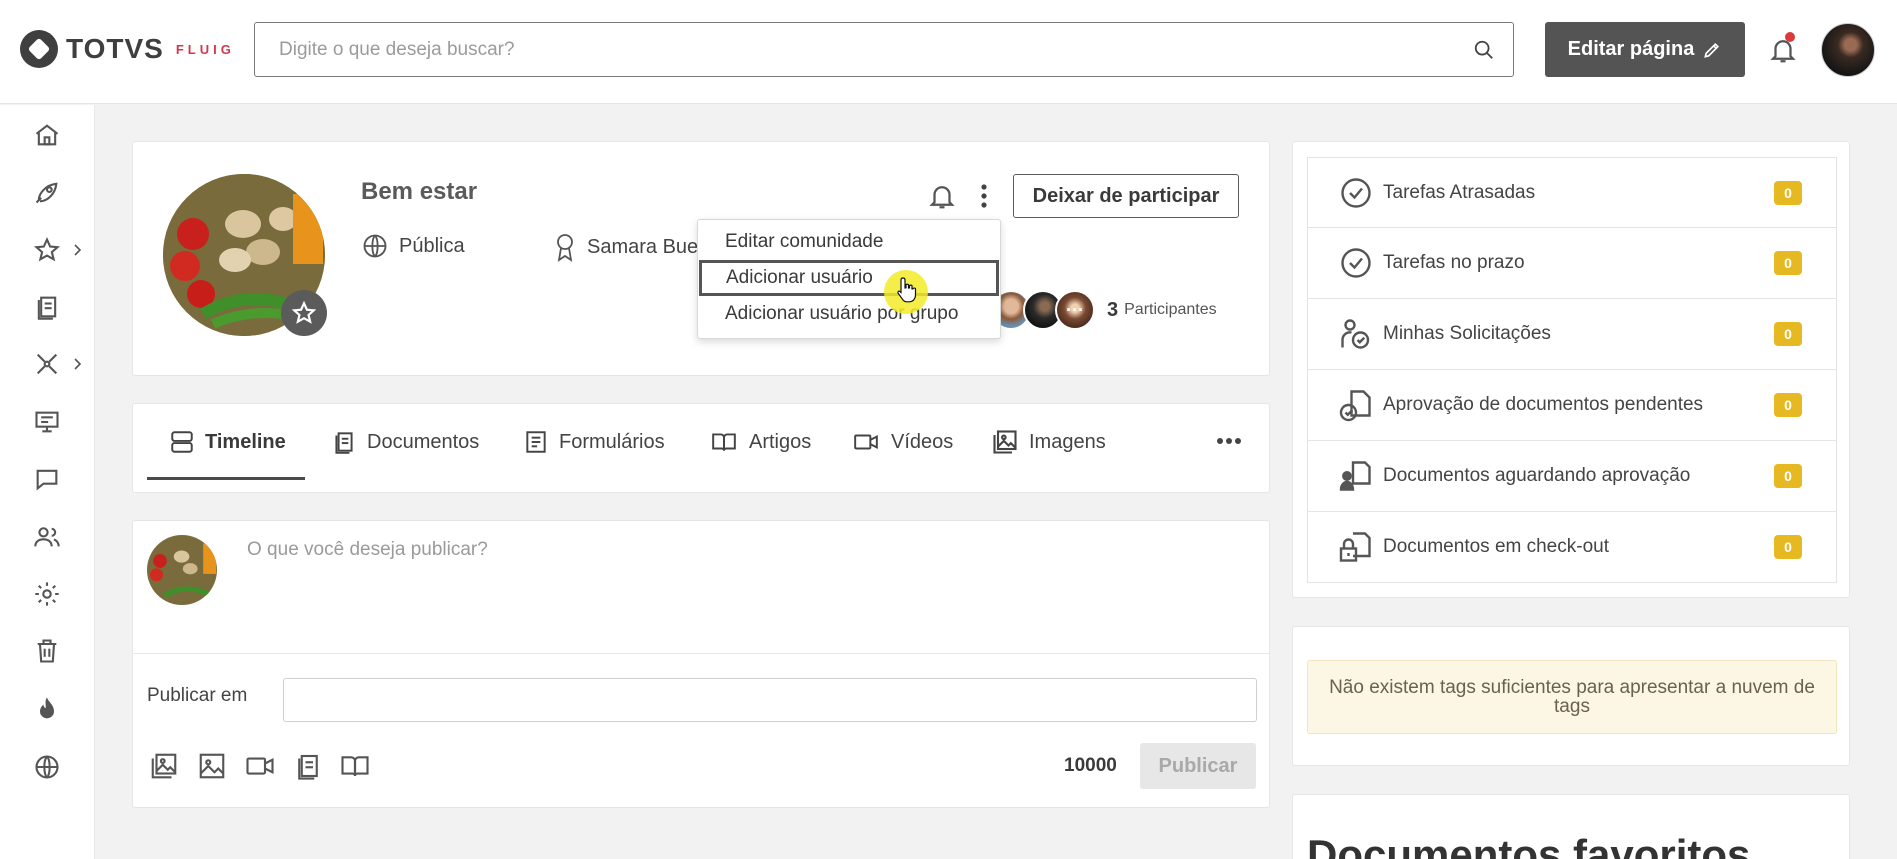 The image size is (1897, 859). I want to click on document-icon, so click(308, 766).